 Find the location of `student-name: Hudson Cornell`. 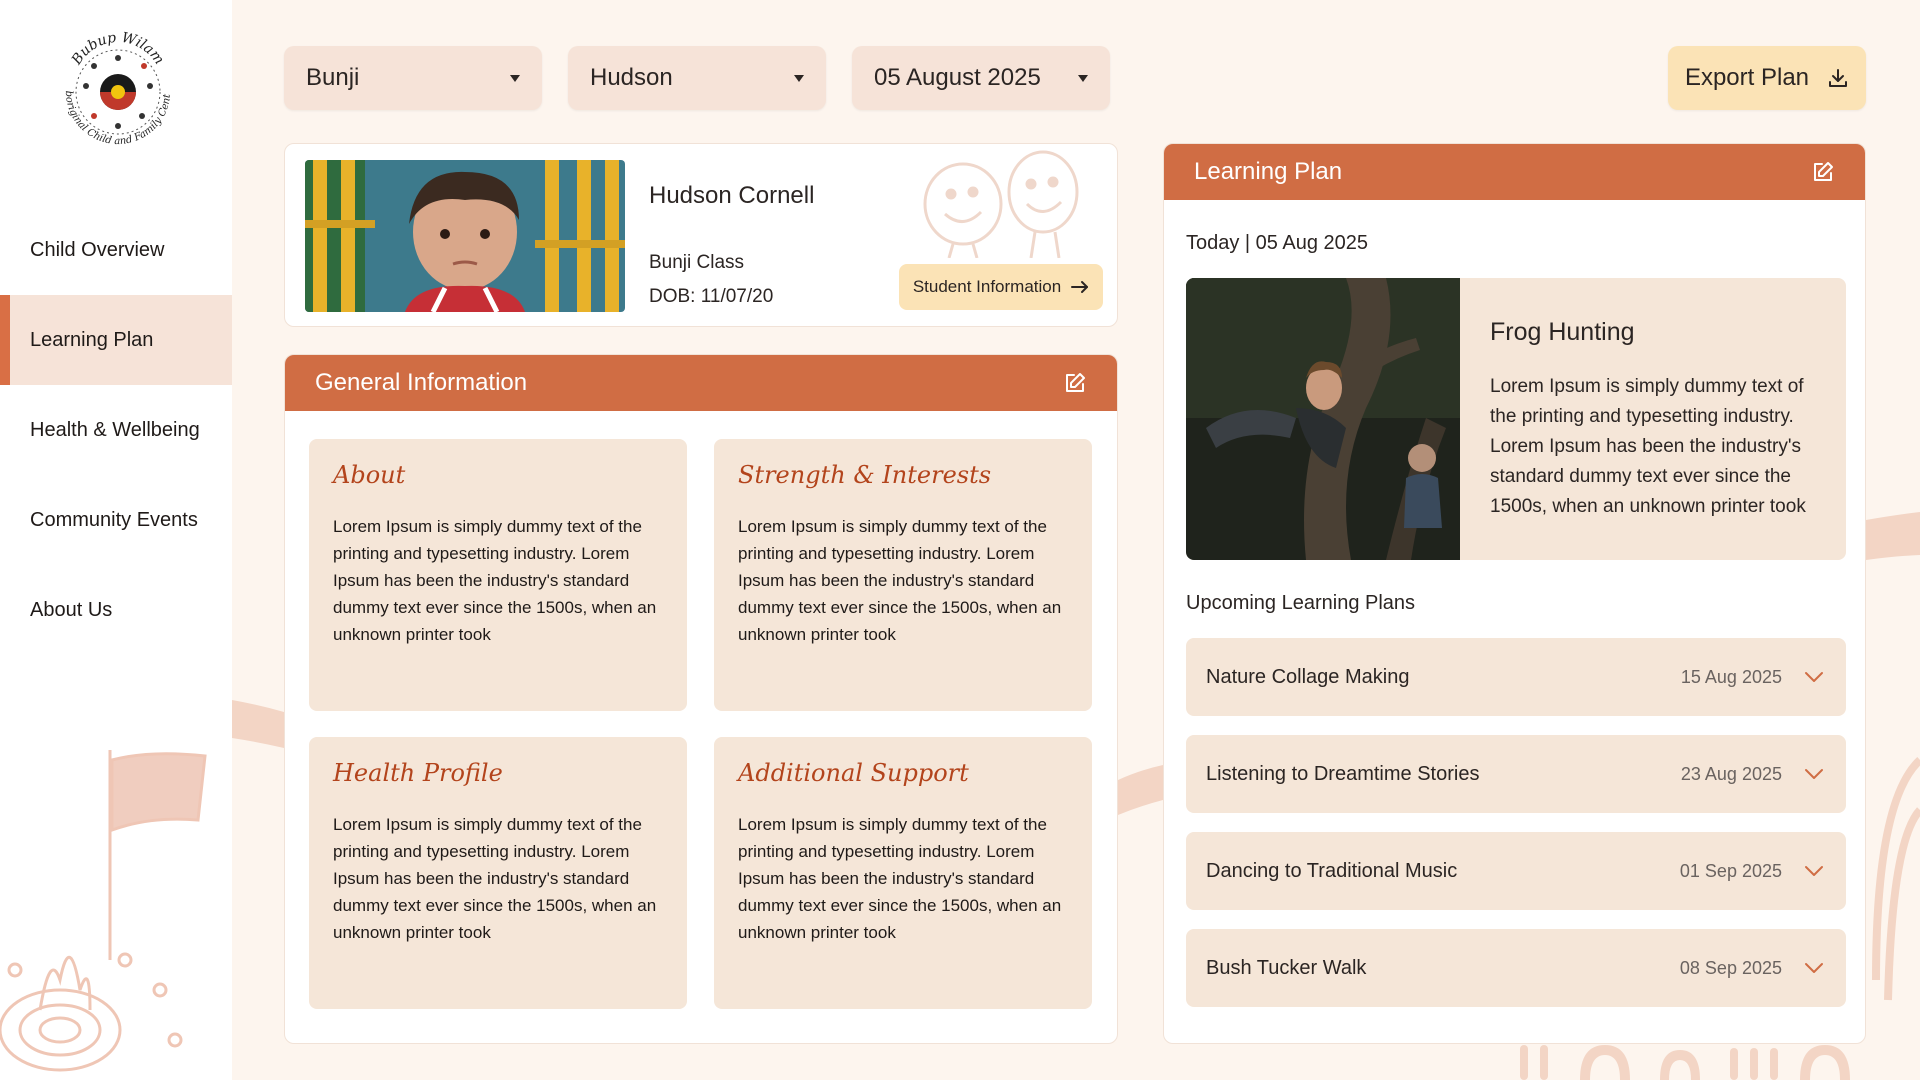

student-name: Hudson Cornell is located at coordinates (732, 195).